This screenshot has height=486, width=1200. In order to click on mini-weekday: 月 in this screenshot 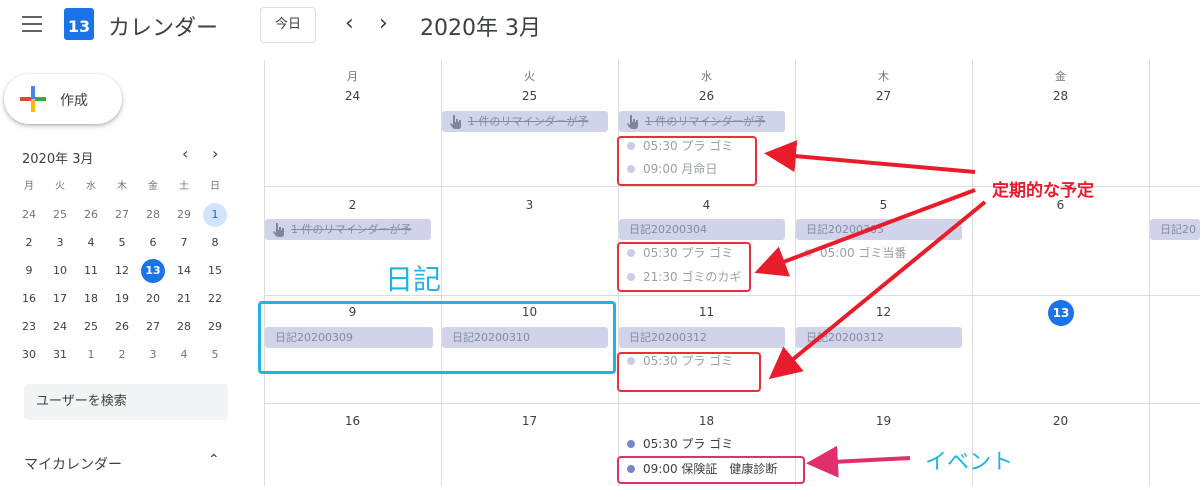, I will do `click(29, 186)`.